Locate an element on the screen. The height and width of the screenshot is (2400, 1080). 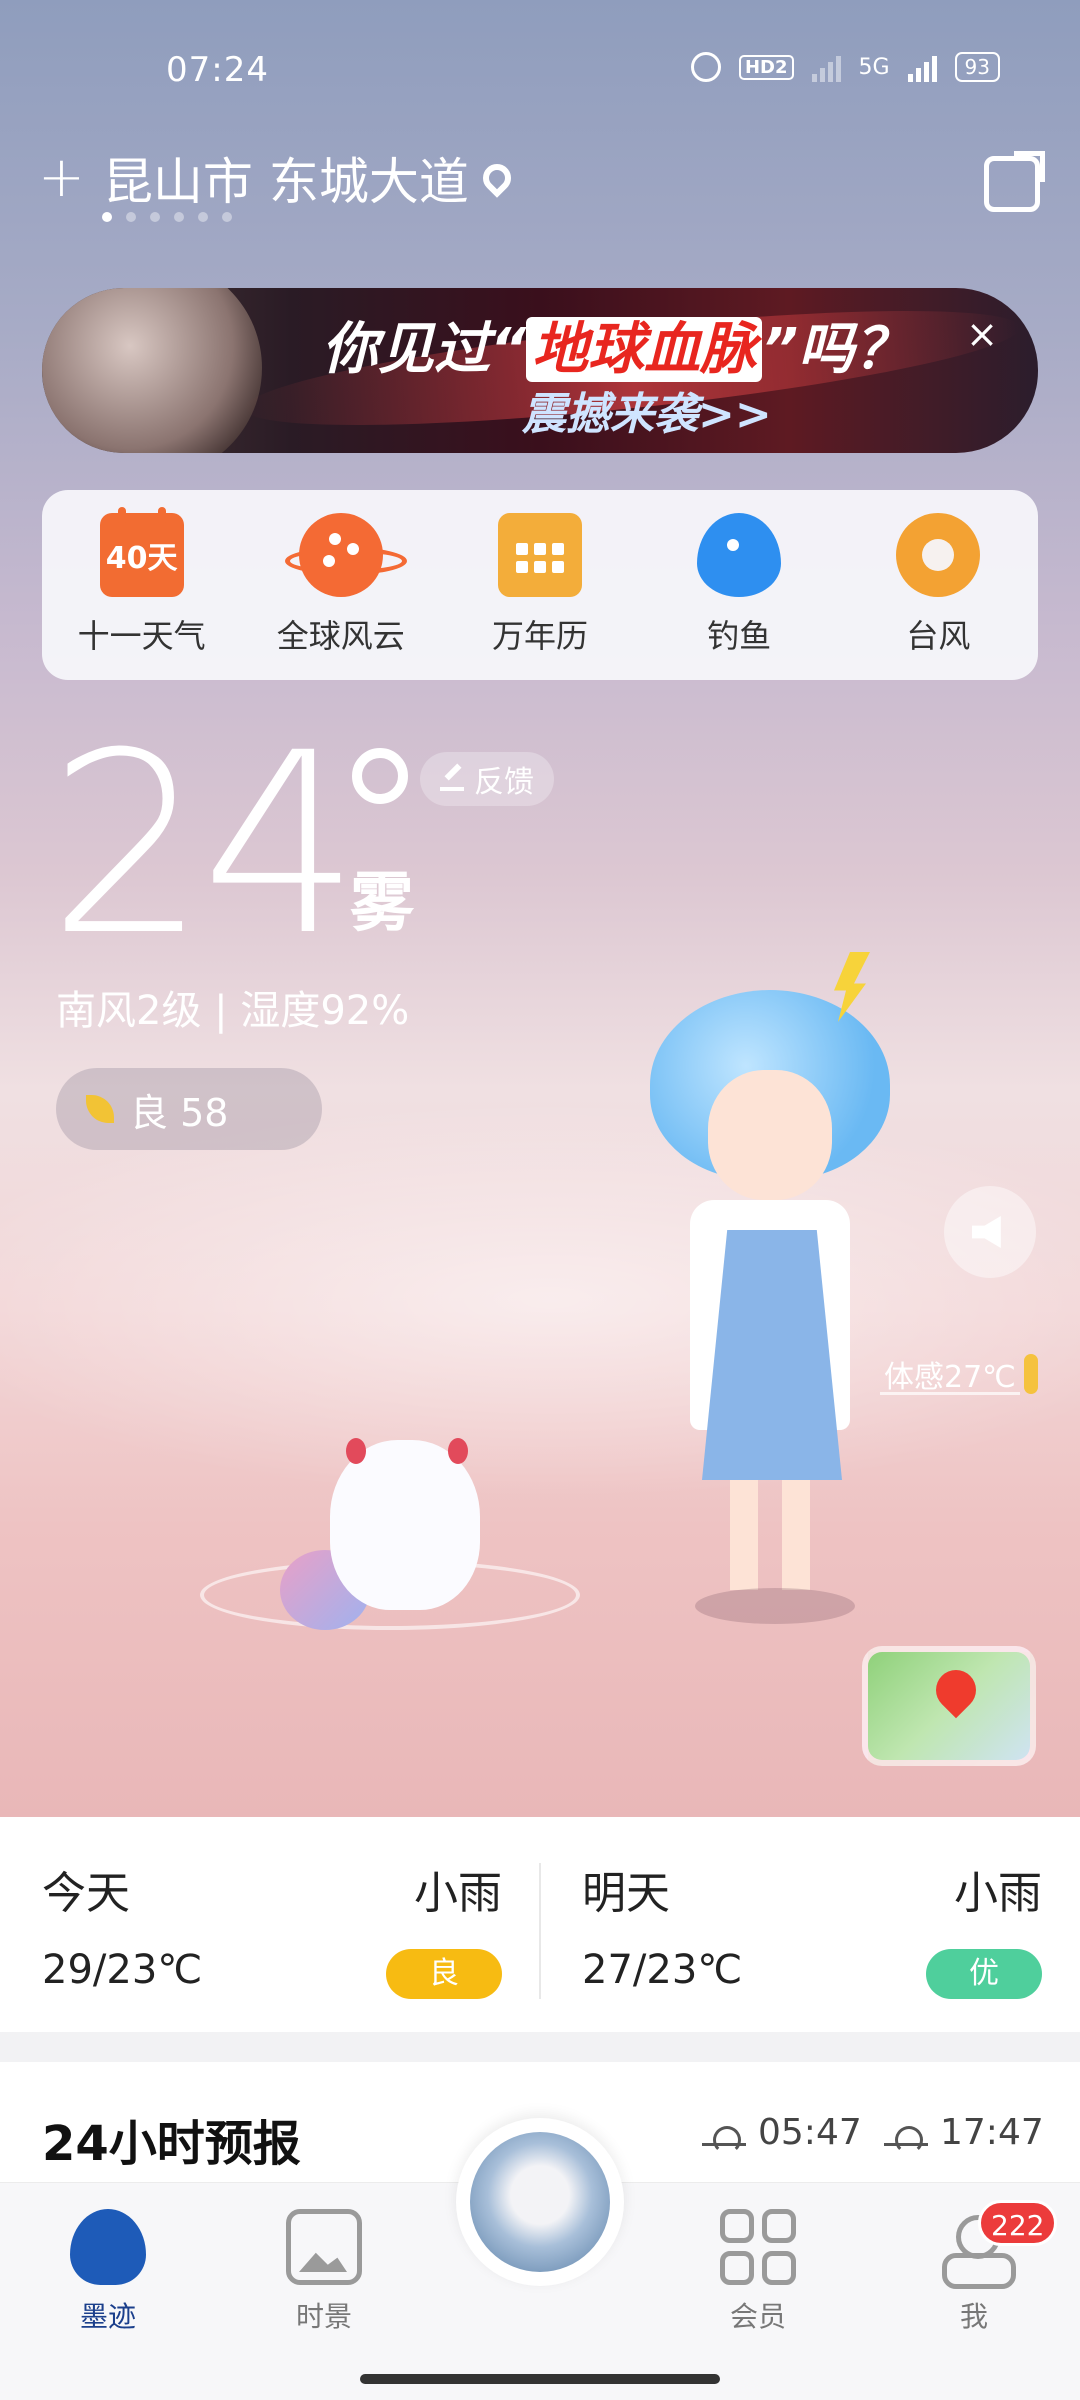
tab-scenery: 时景 is located at coordinates (324, 2272).